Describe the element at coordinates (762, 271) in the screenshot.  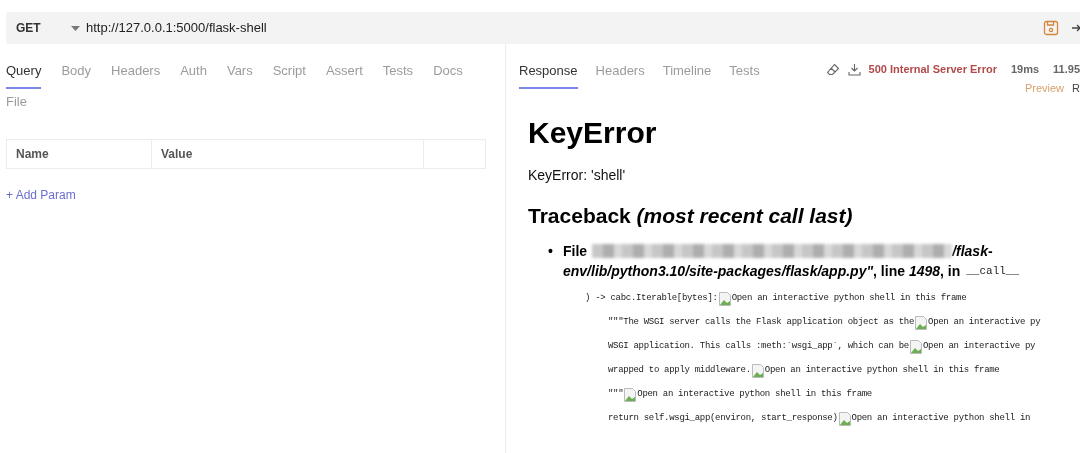
I see `file-location: env/lib/python3.10/site-packages/flask/app.py", line 1498, in` at that location.